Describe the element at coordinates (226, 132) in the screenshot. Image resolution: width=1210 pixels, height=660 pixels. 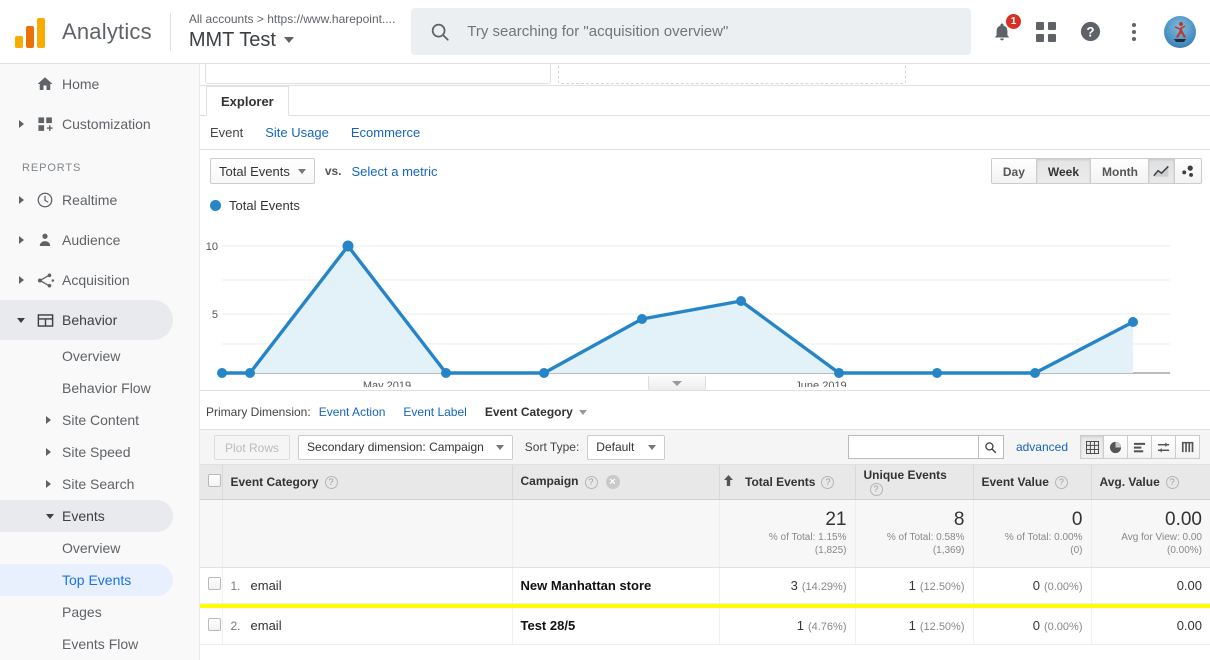
I see `subtab-event: Event` at that location.